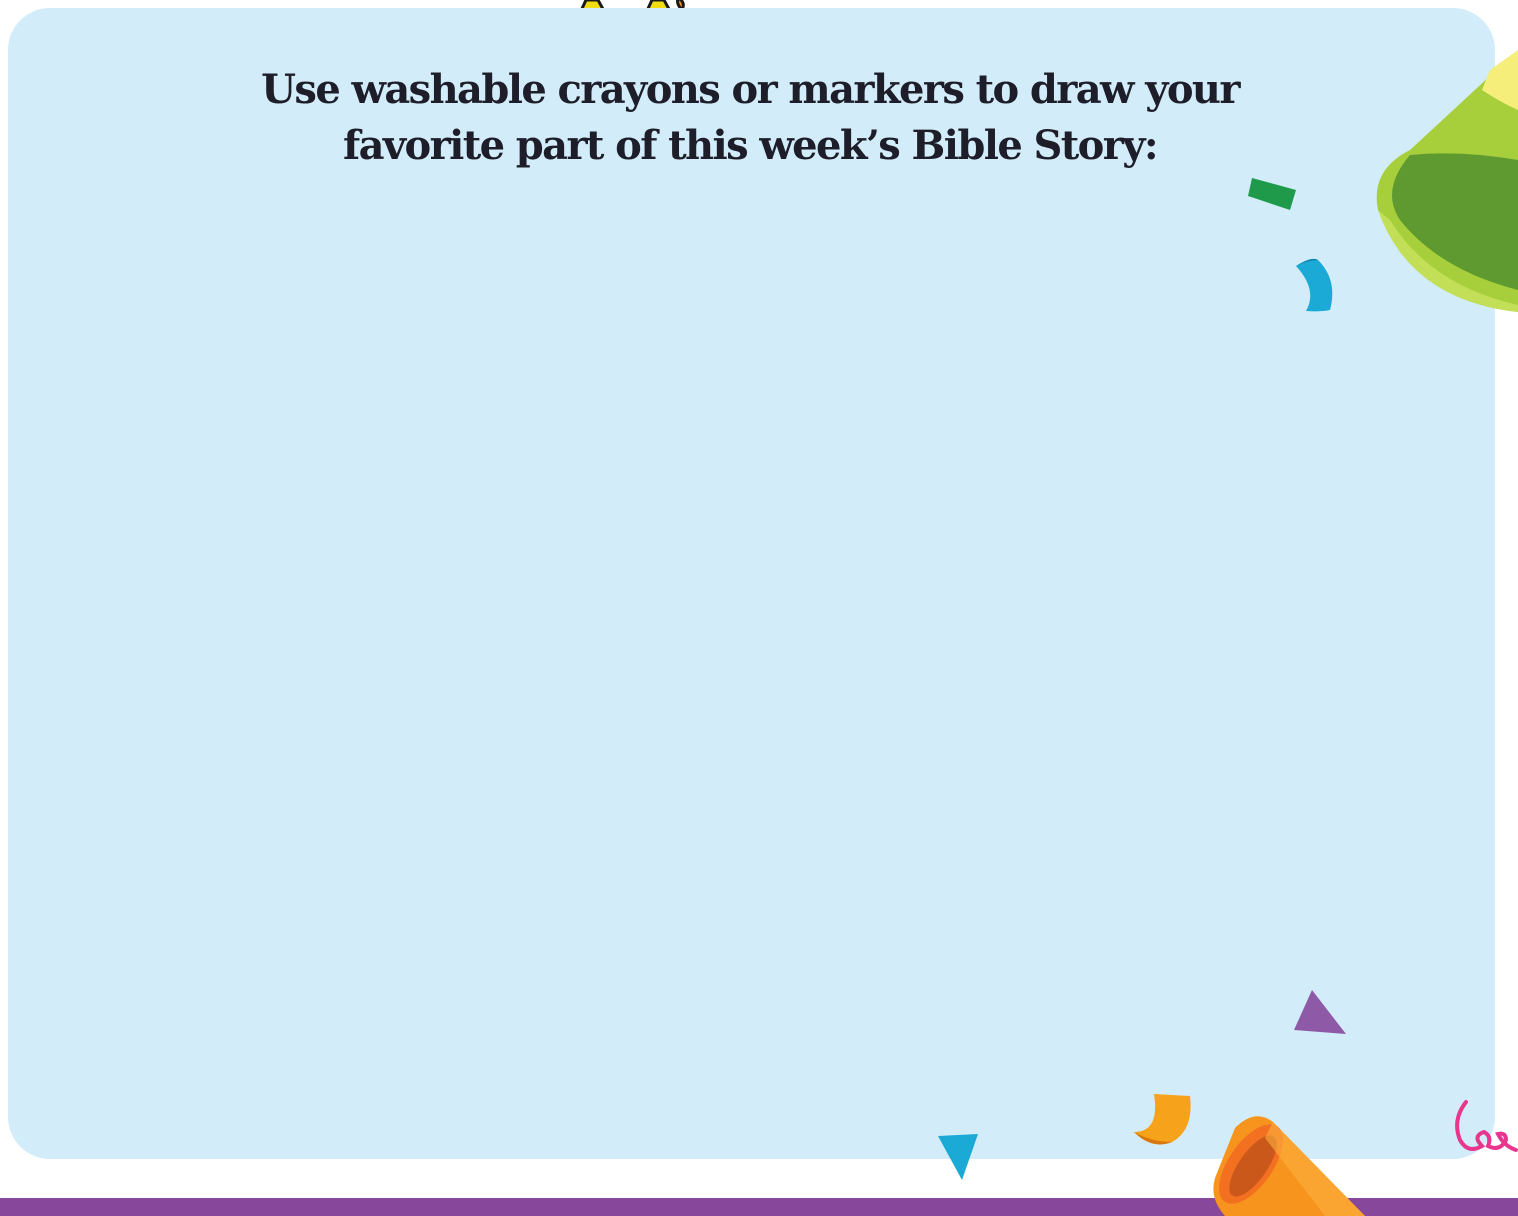 The height and width of the screenshot is (1216, 1518). I want to click on party-hat-icon, so click(1447, 181).